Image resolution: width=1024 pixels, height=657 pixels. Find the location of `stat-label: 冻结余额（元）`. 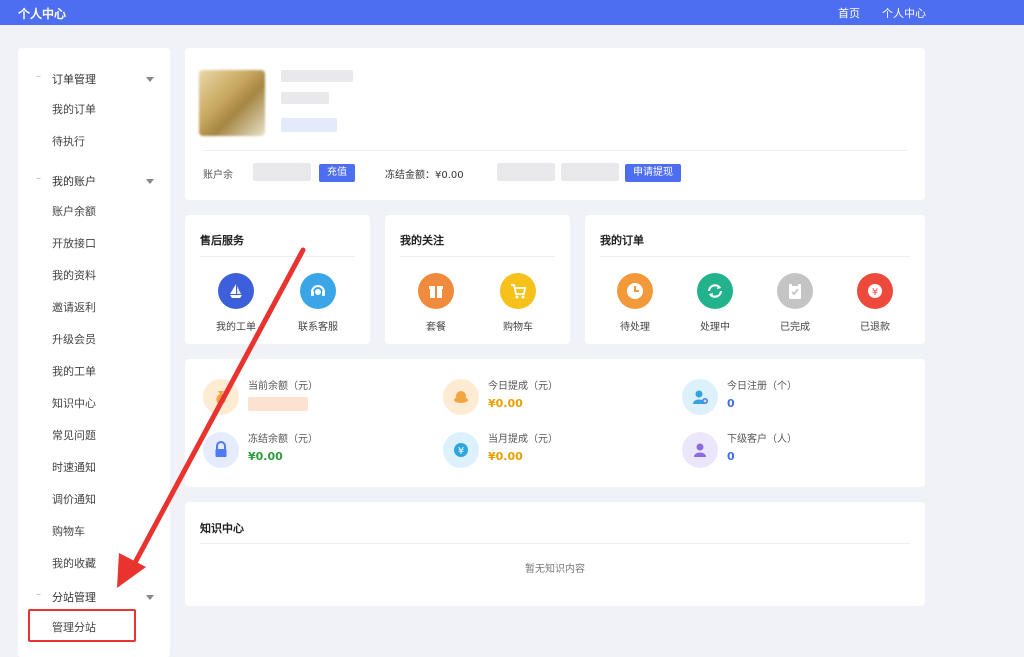

stat-label: 冻结余额（元） is located at coordinates (283, 439).